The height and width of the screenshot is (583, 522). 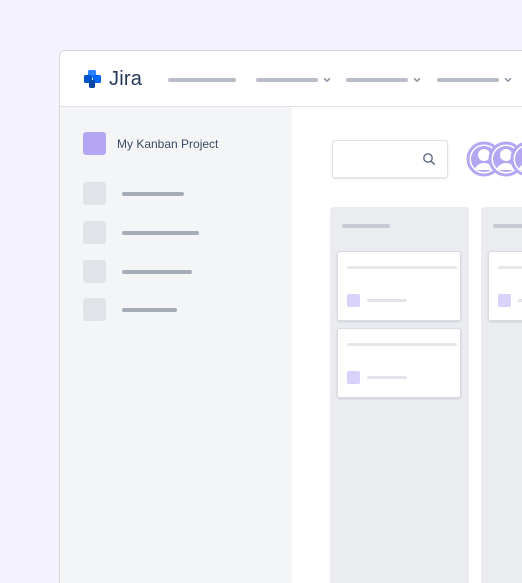 I want to click on project-header: My Kanban Project, so click(x=150, y=143).